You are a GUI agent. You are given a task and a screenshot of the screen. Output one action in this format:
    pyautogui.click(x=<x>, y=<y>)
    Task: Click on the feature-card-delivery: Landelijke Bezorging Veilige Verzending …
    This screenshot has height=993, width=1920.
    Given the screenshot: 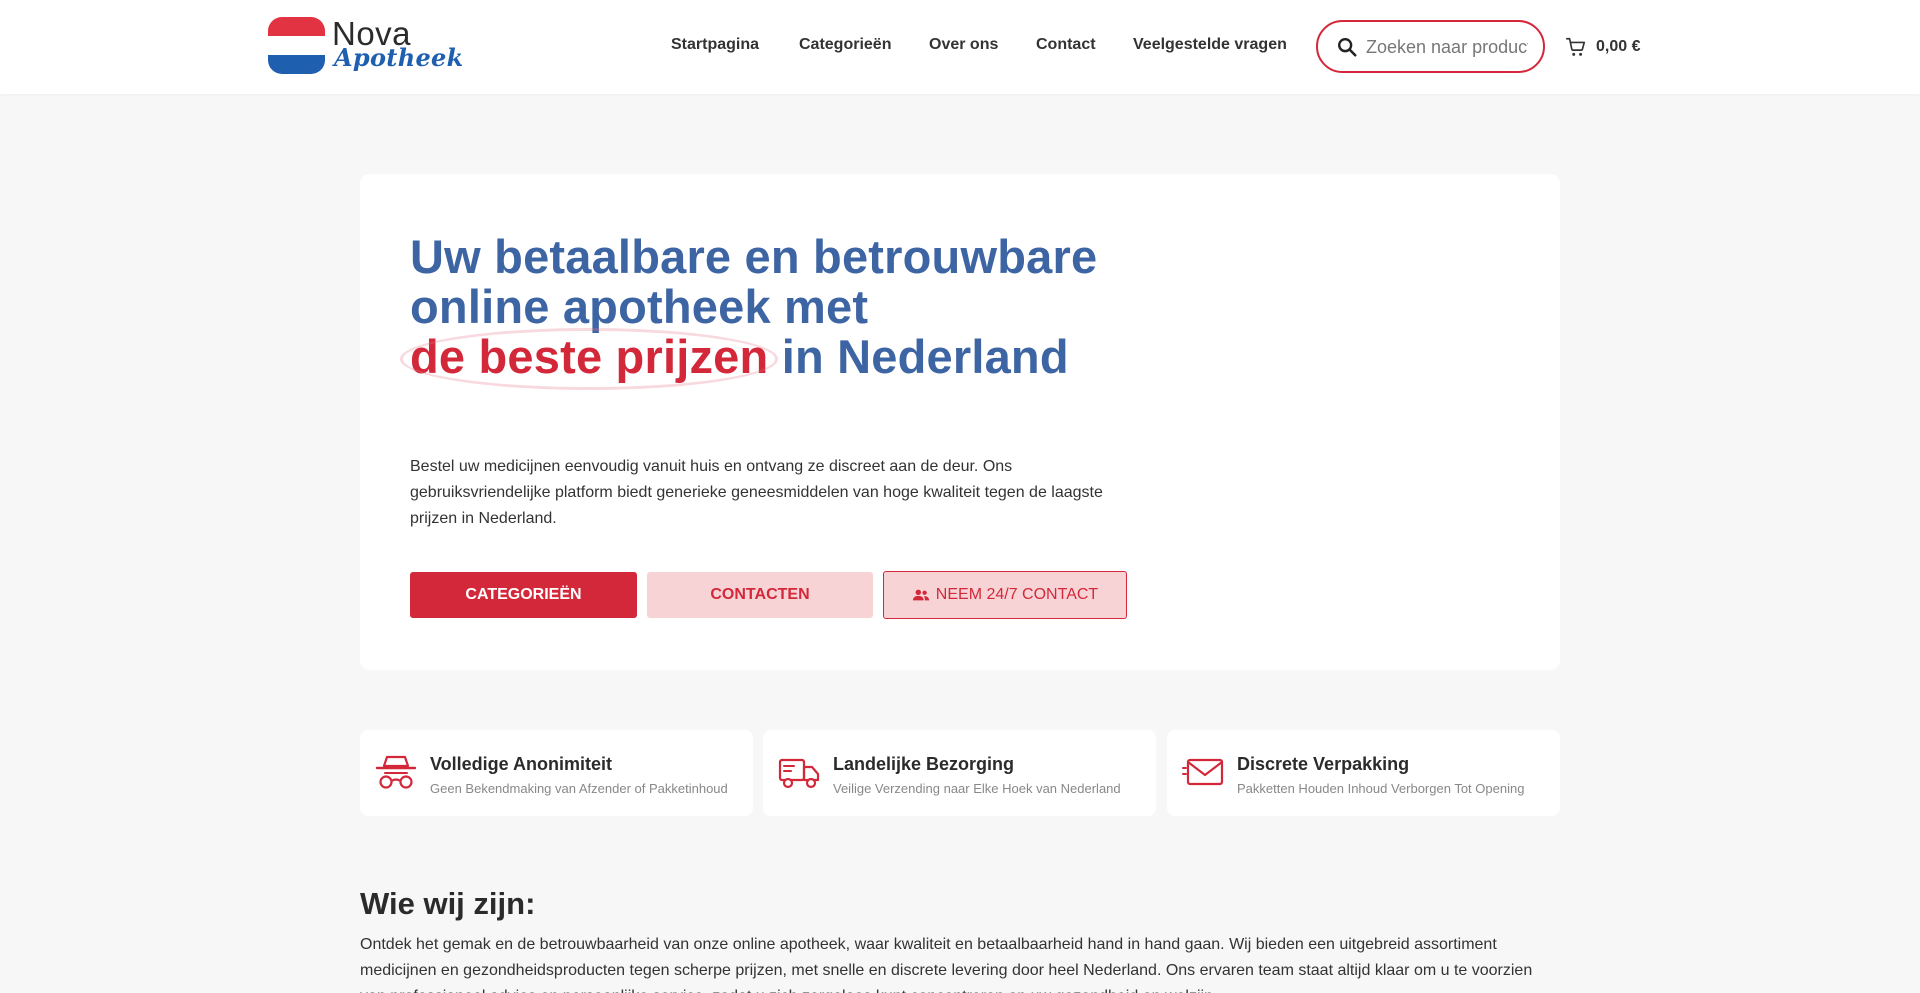 What is the action you would take?
    pyautogui.click(x=959, y=773)
    